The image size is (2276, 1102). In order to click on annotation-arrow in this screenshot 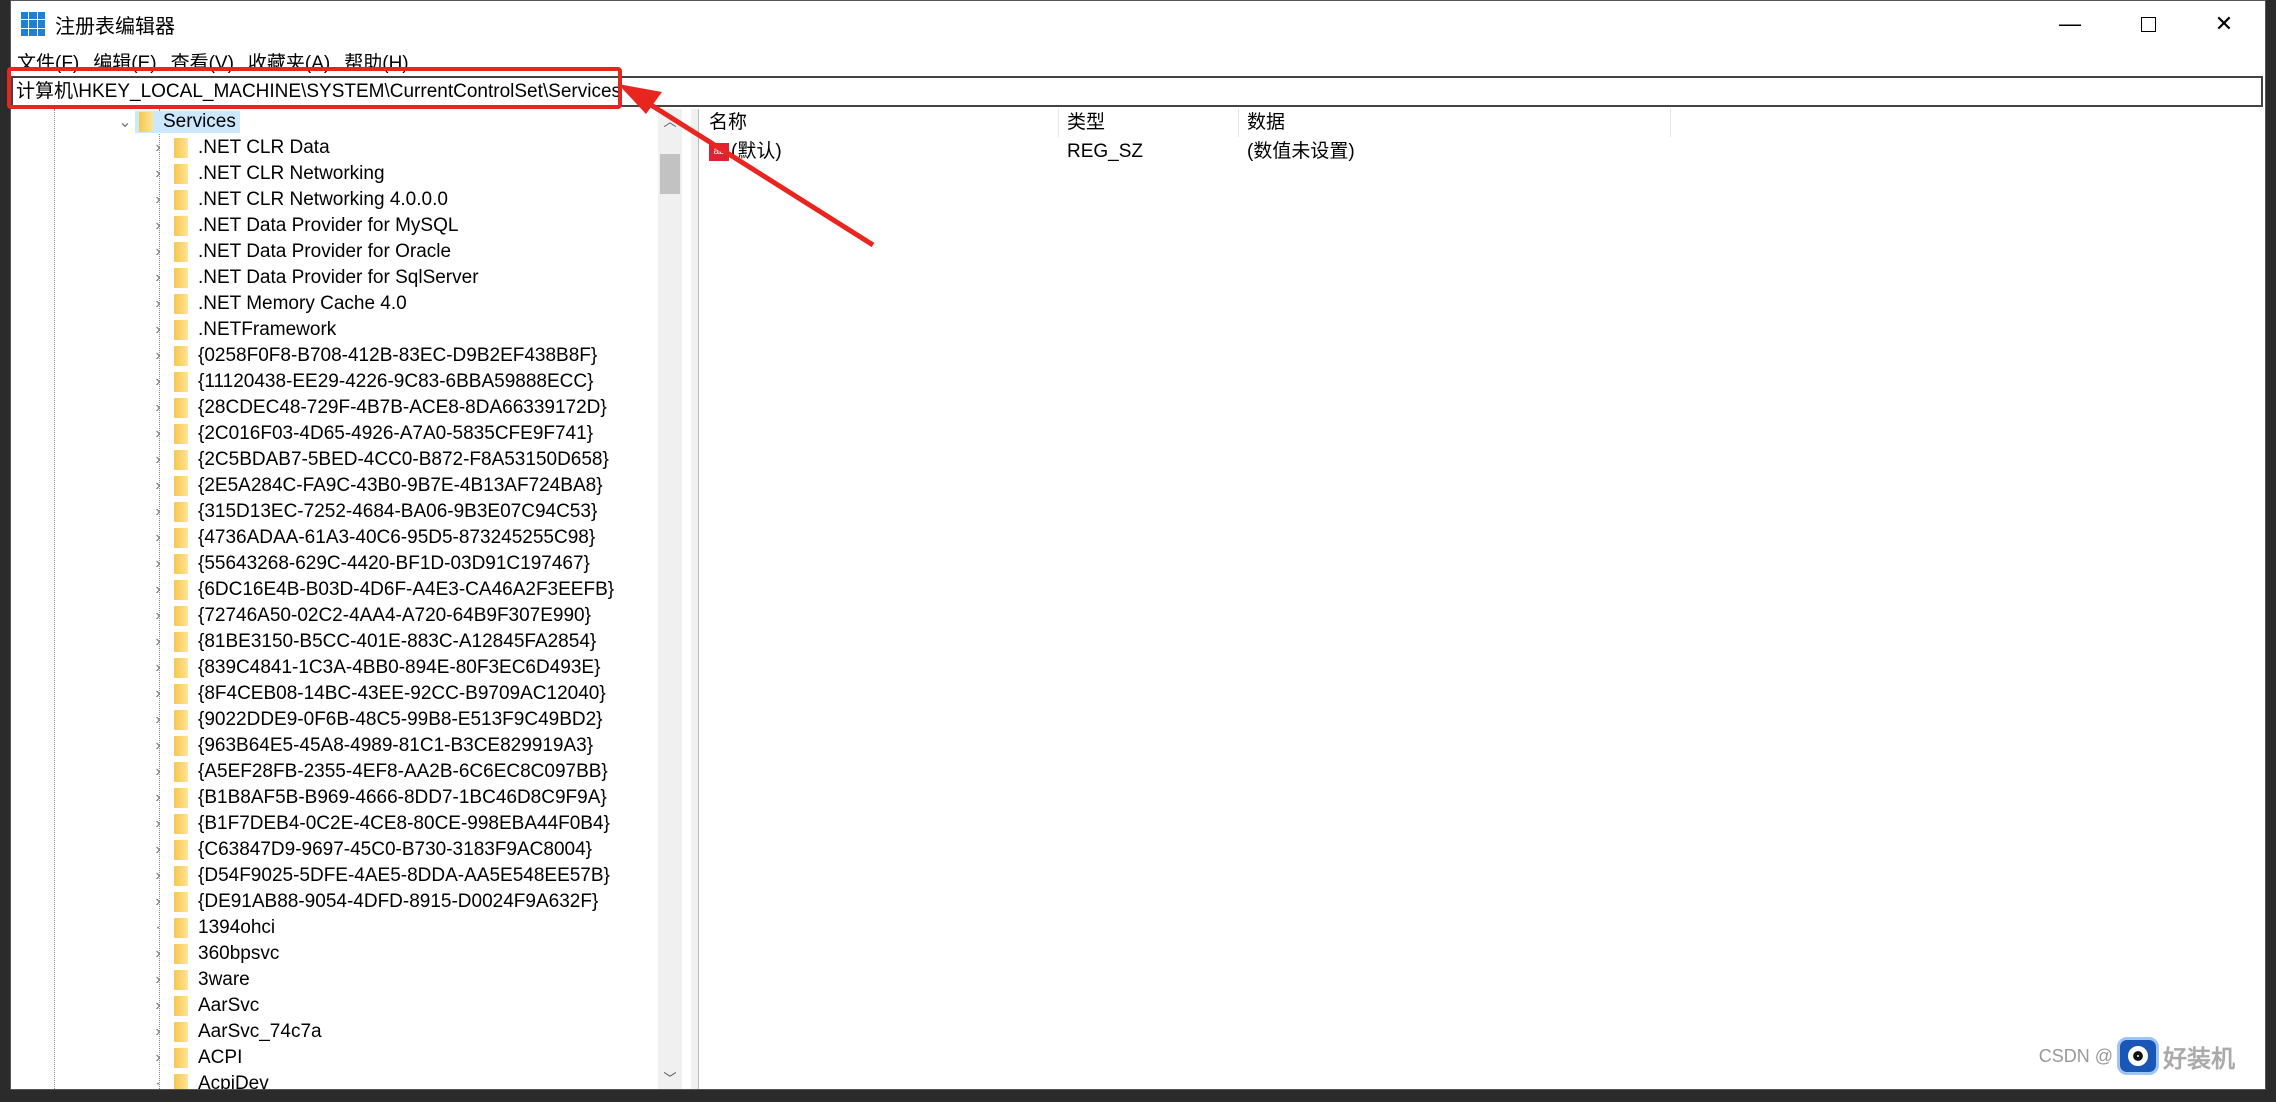, I will do `click(746, 166)`.